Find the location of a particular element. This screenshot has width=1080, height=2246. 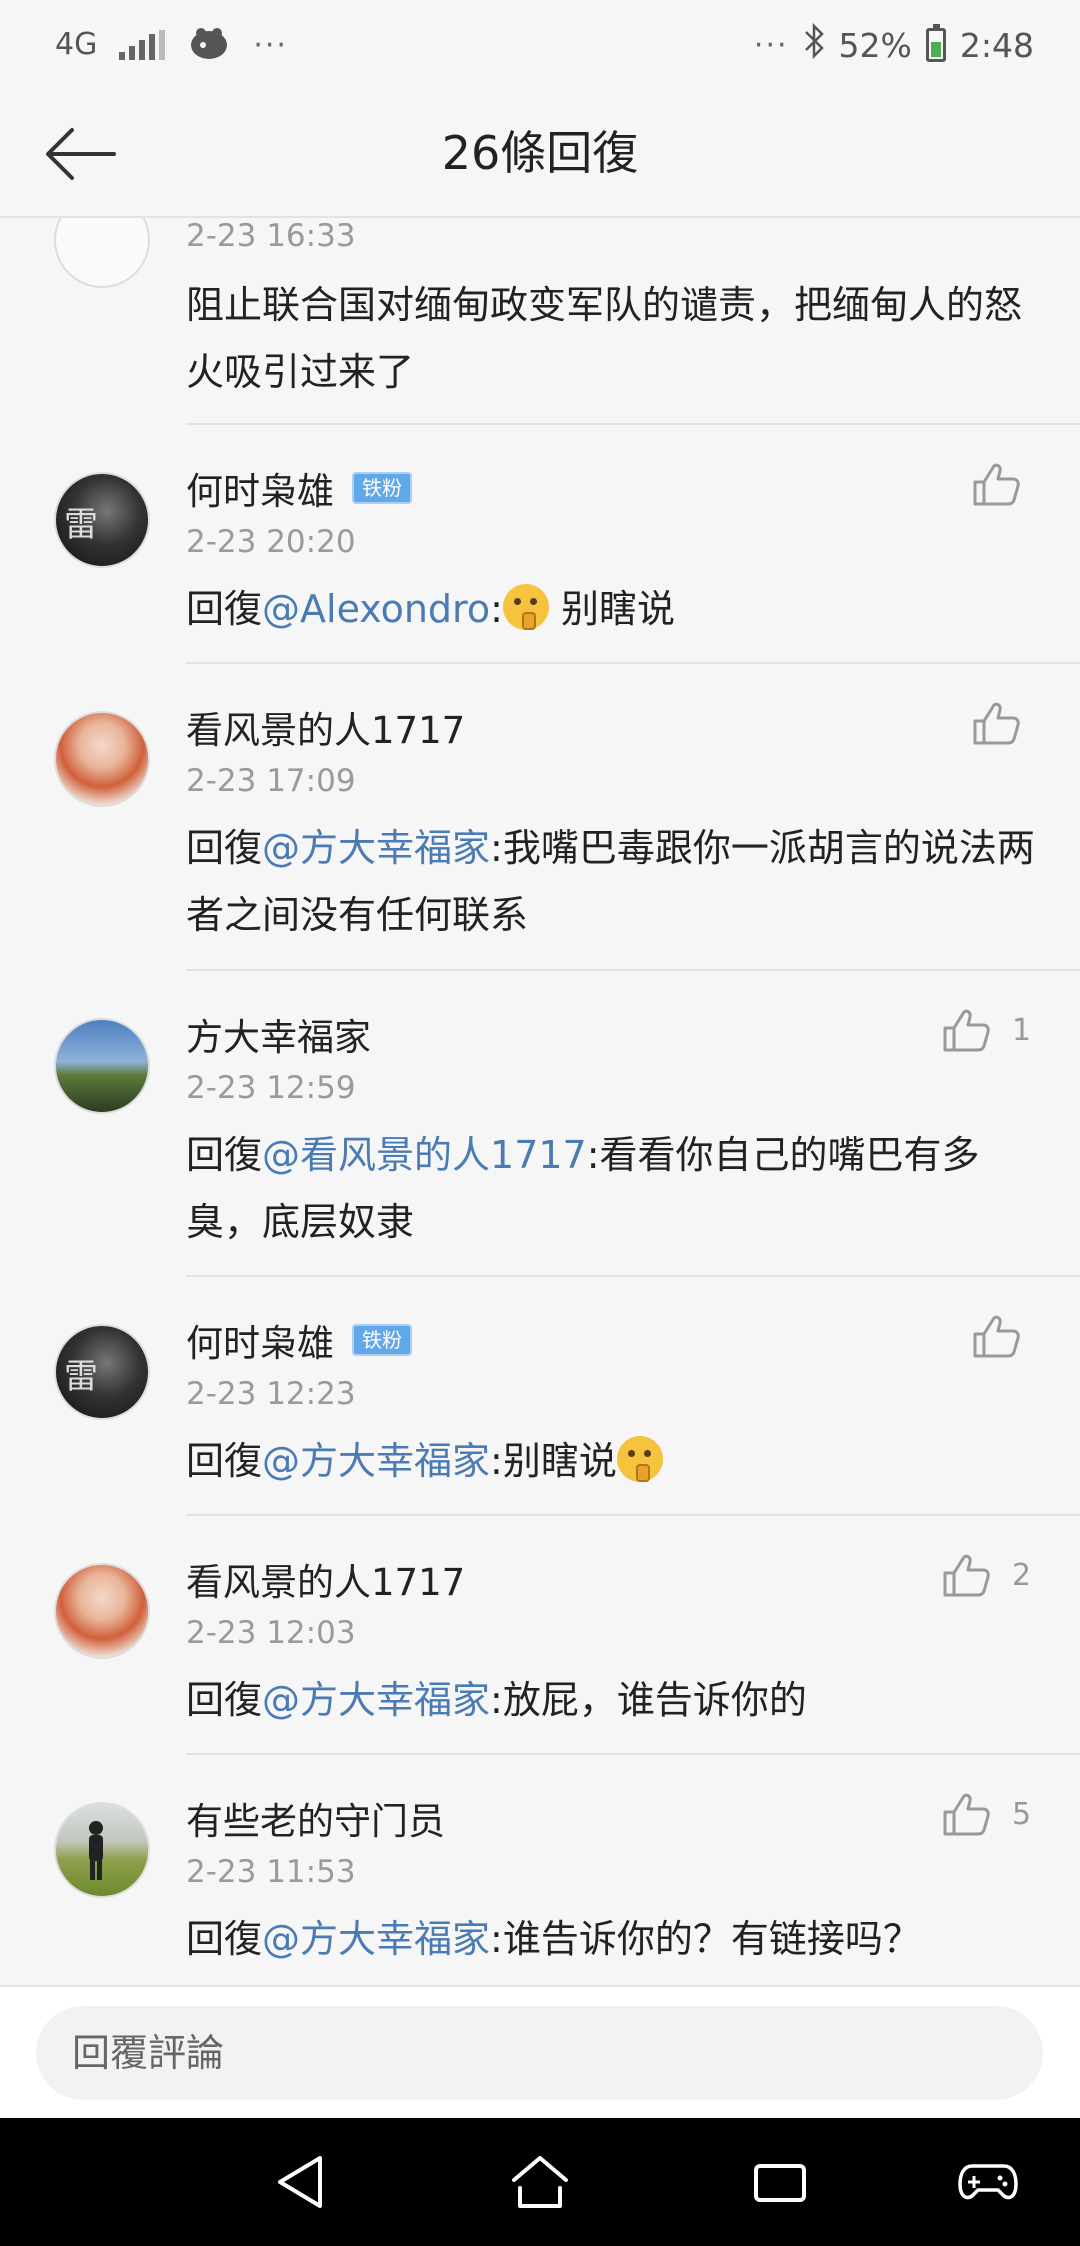

reply-bar: 回覆評論 is located at coordinates (540, 2051).